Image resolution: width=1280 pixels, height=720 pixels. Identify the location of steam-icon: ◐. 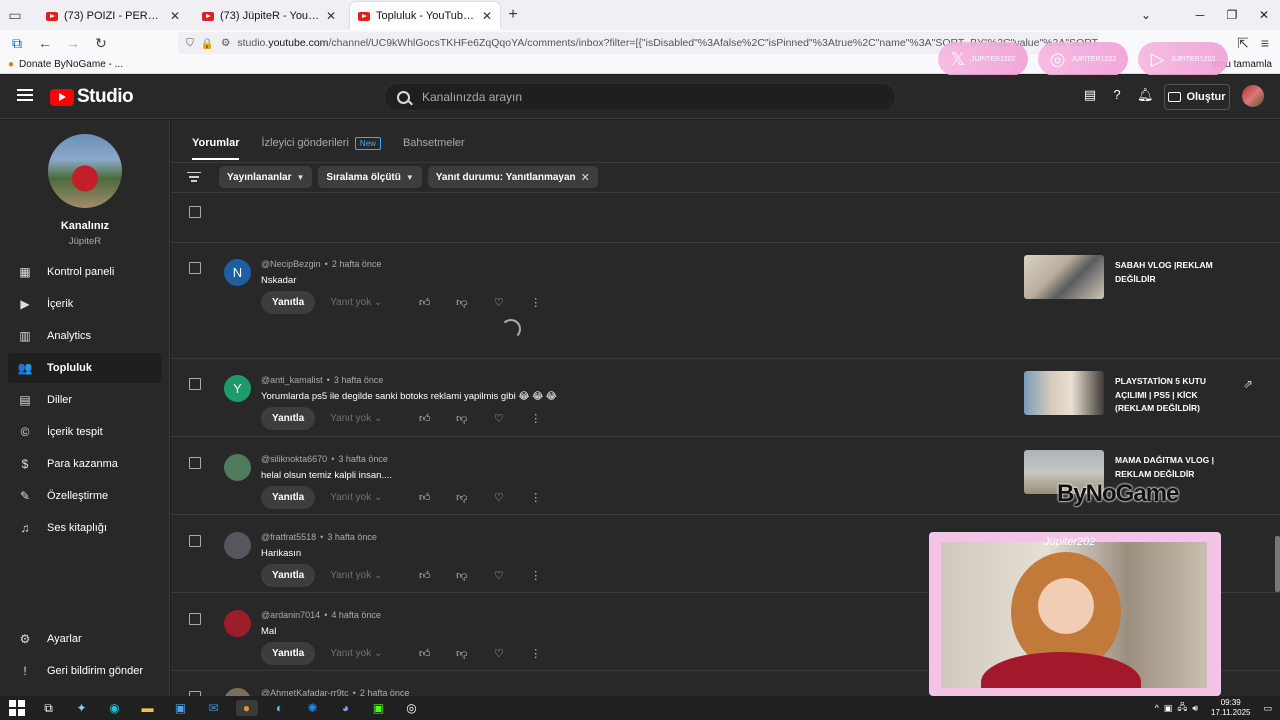
(280, 708).